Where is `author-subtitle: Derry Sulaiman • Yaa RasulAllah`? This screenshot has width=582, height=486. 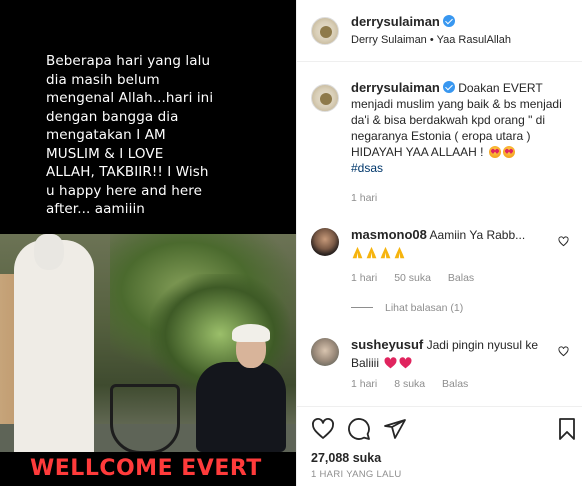
author-subtitle: Derry Sulaiman • Yaa RasulAllah is located at coordinates (431, 40).